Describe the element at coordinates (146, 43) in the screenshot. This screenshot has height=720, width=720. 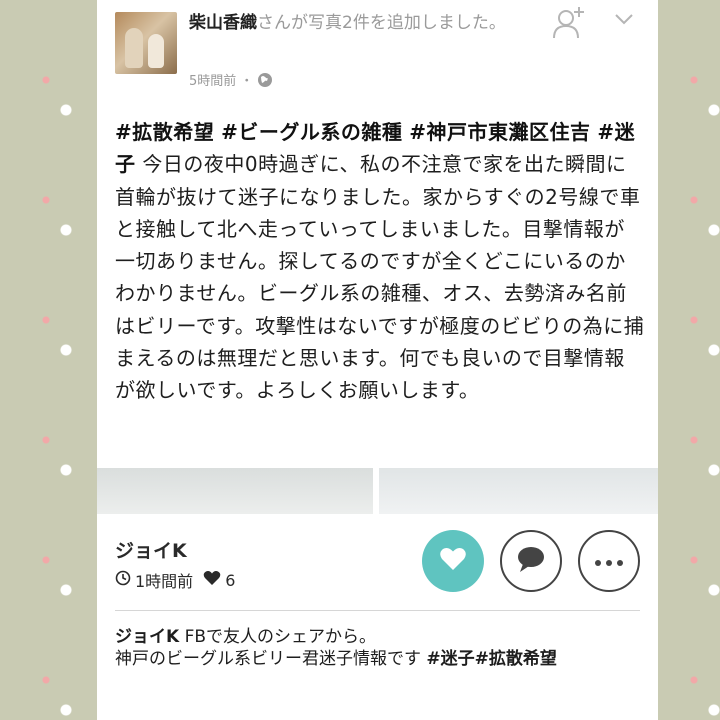
I see `avatar` at that location.